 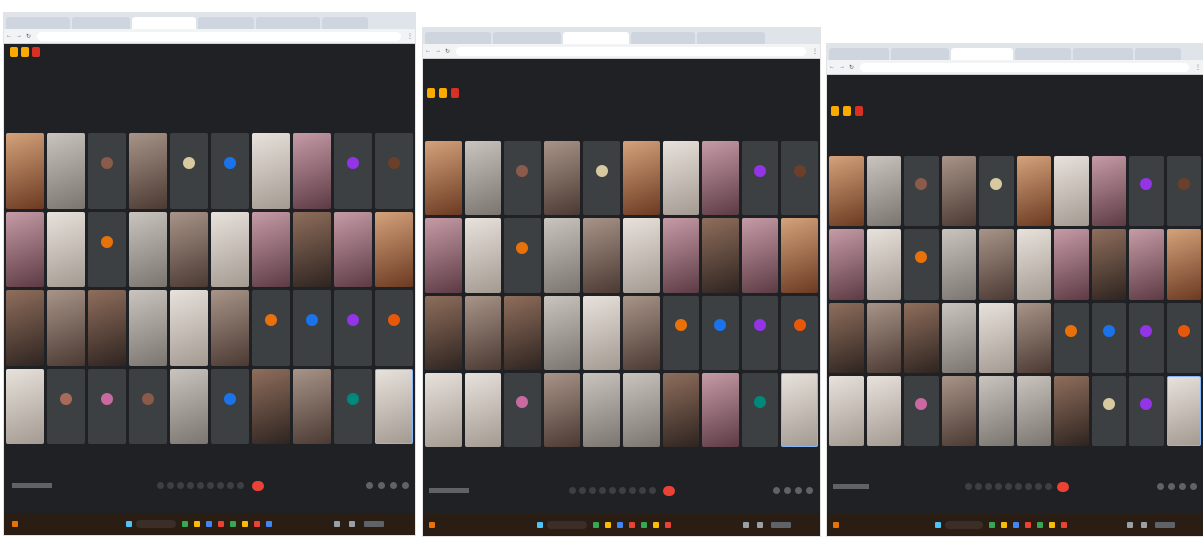 I want to click on mic-button, so click(x=968, y=486).